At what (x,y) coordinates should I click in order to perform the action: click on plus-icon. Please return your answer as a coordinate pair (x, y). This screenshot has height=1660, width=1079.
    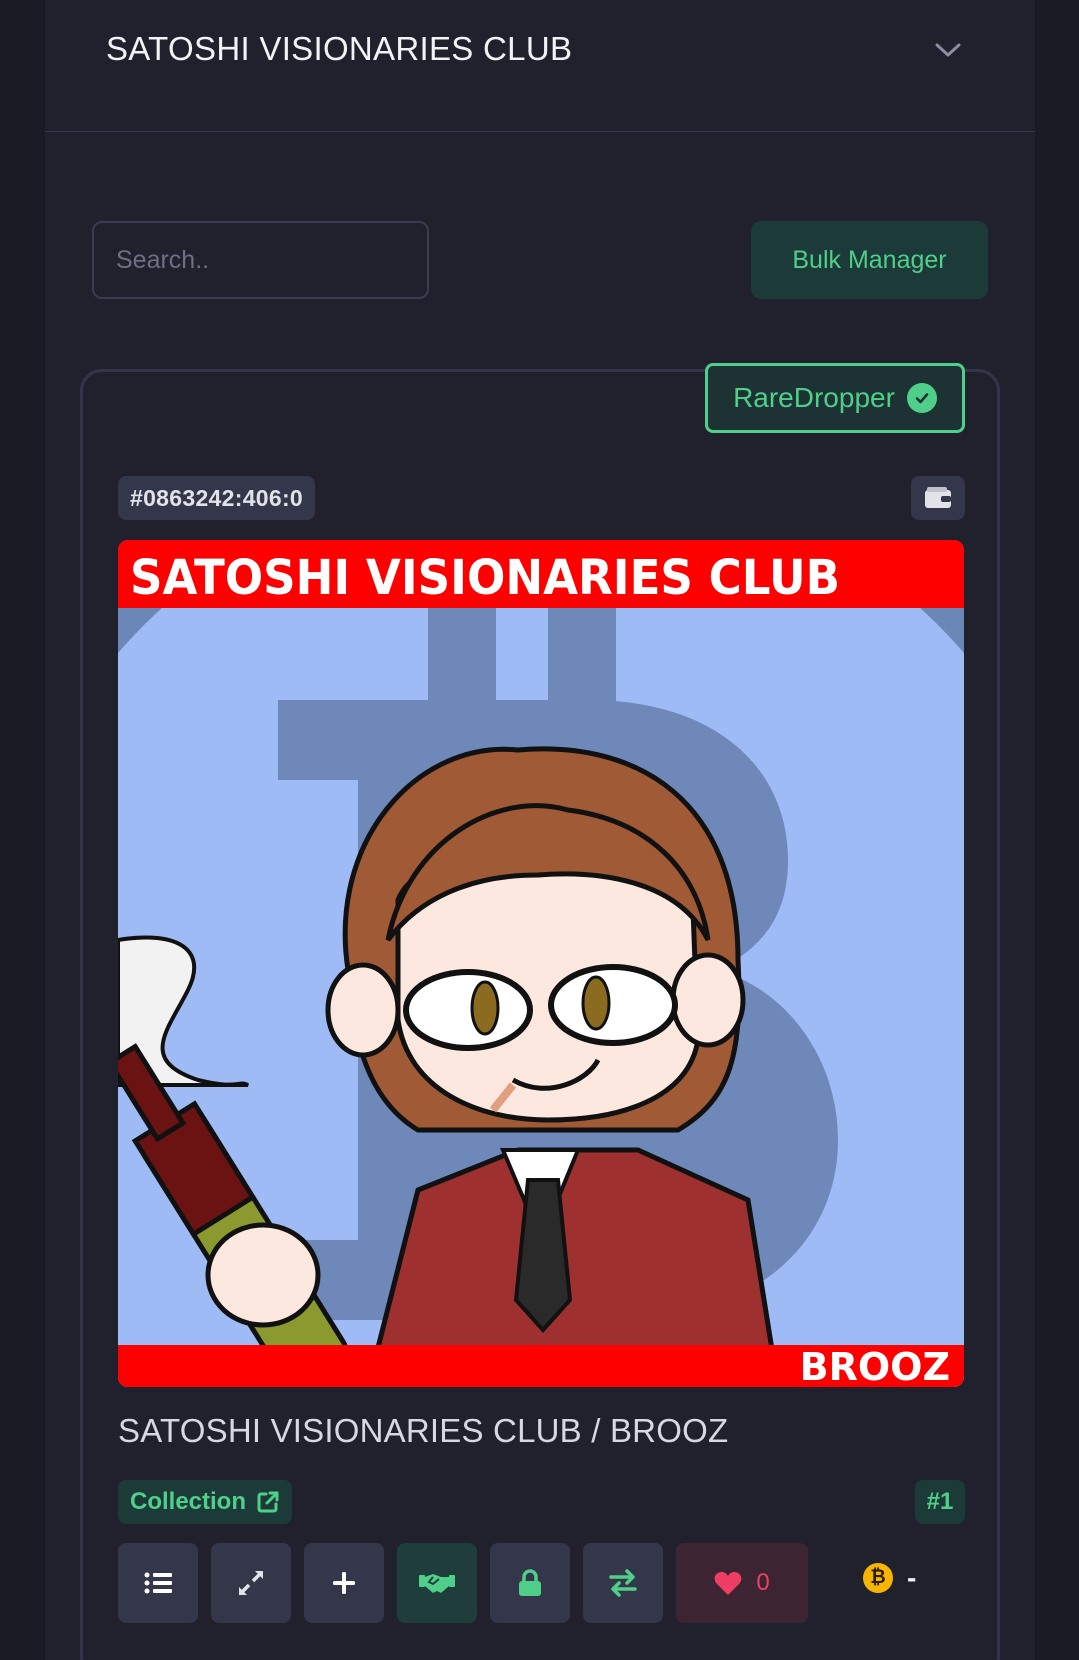
    Looking at the image, I should click on (344, 1583).